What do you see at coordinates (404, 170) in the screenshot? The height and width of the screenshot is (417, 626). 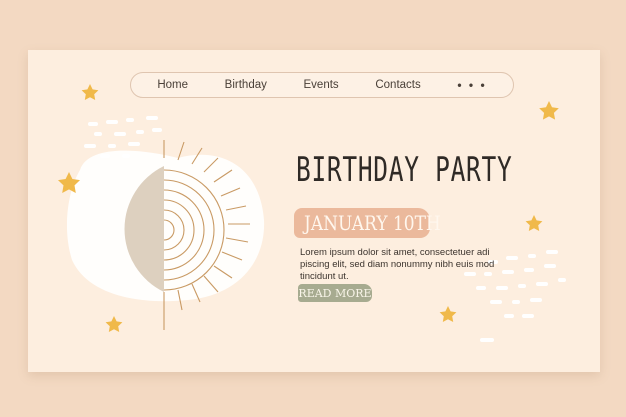 I see `page-title: BIRTHDAY PARTY` at bounding box center [404, 170].